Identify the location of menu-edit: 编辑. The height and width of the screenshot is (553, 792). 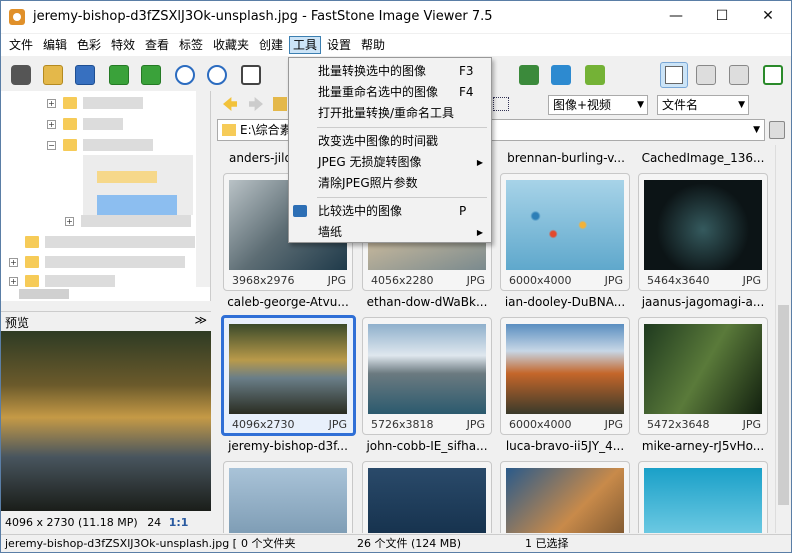
(55, 46).